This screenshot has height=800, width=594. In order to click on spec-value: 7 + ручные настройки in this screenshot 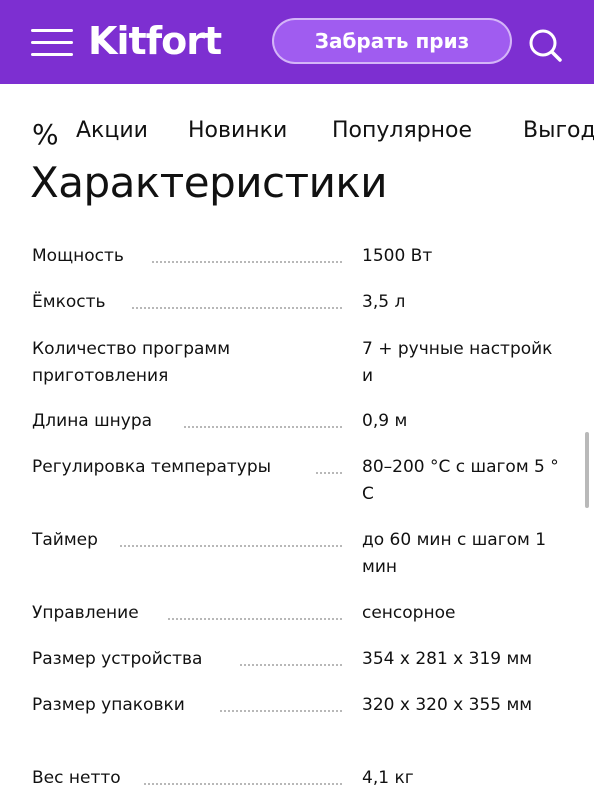, I will do `click(457, 362)`.